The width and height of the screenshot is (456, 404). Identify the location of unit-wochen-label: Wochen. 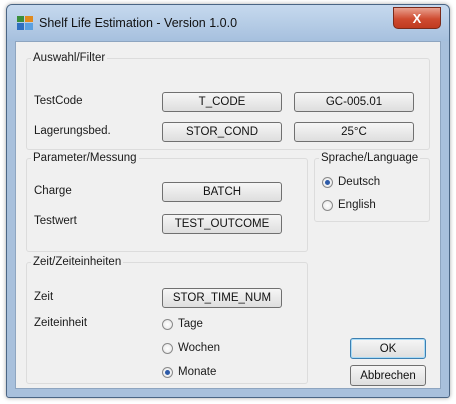
(199, 348).